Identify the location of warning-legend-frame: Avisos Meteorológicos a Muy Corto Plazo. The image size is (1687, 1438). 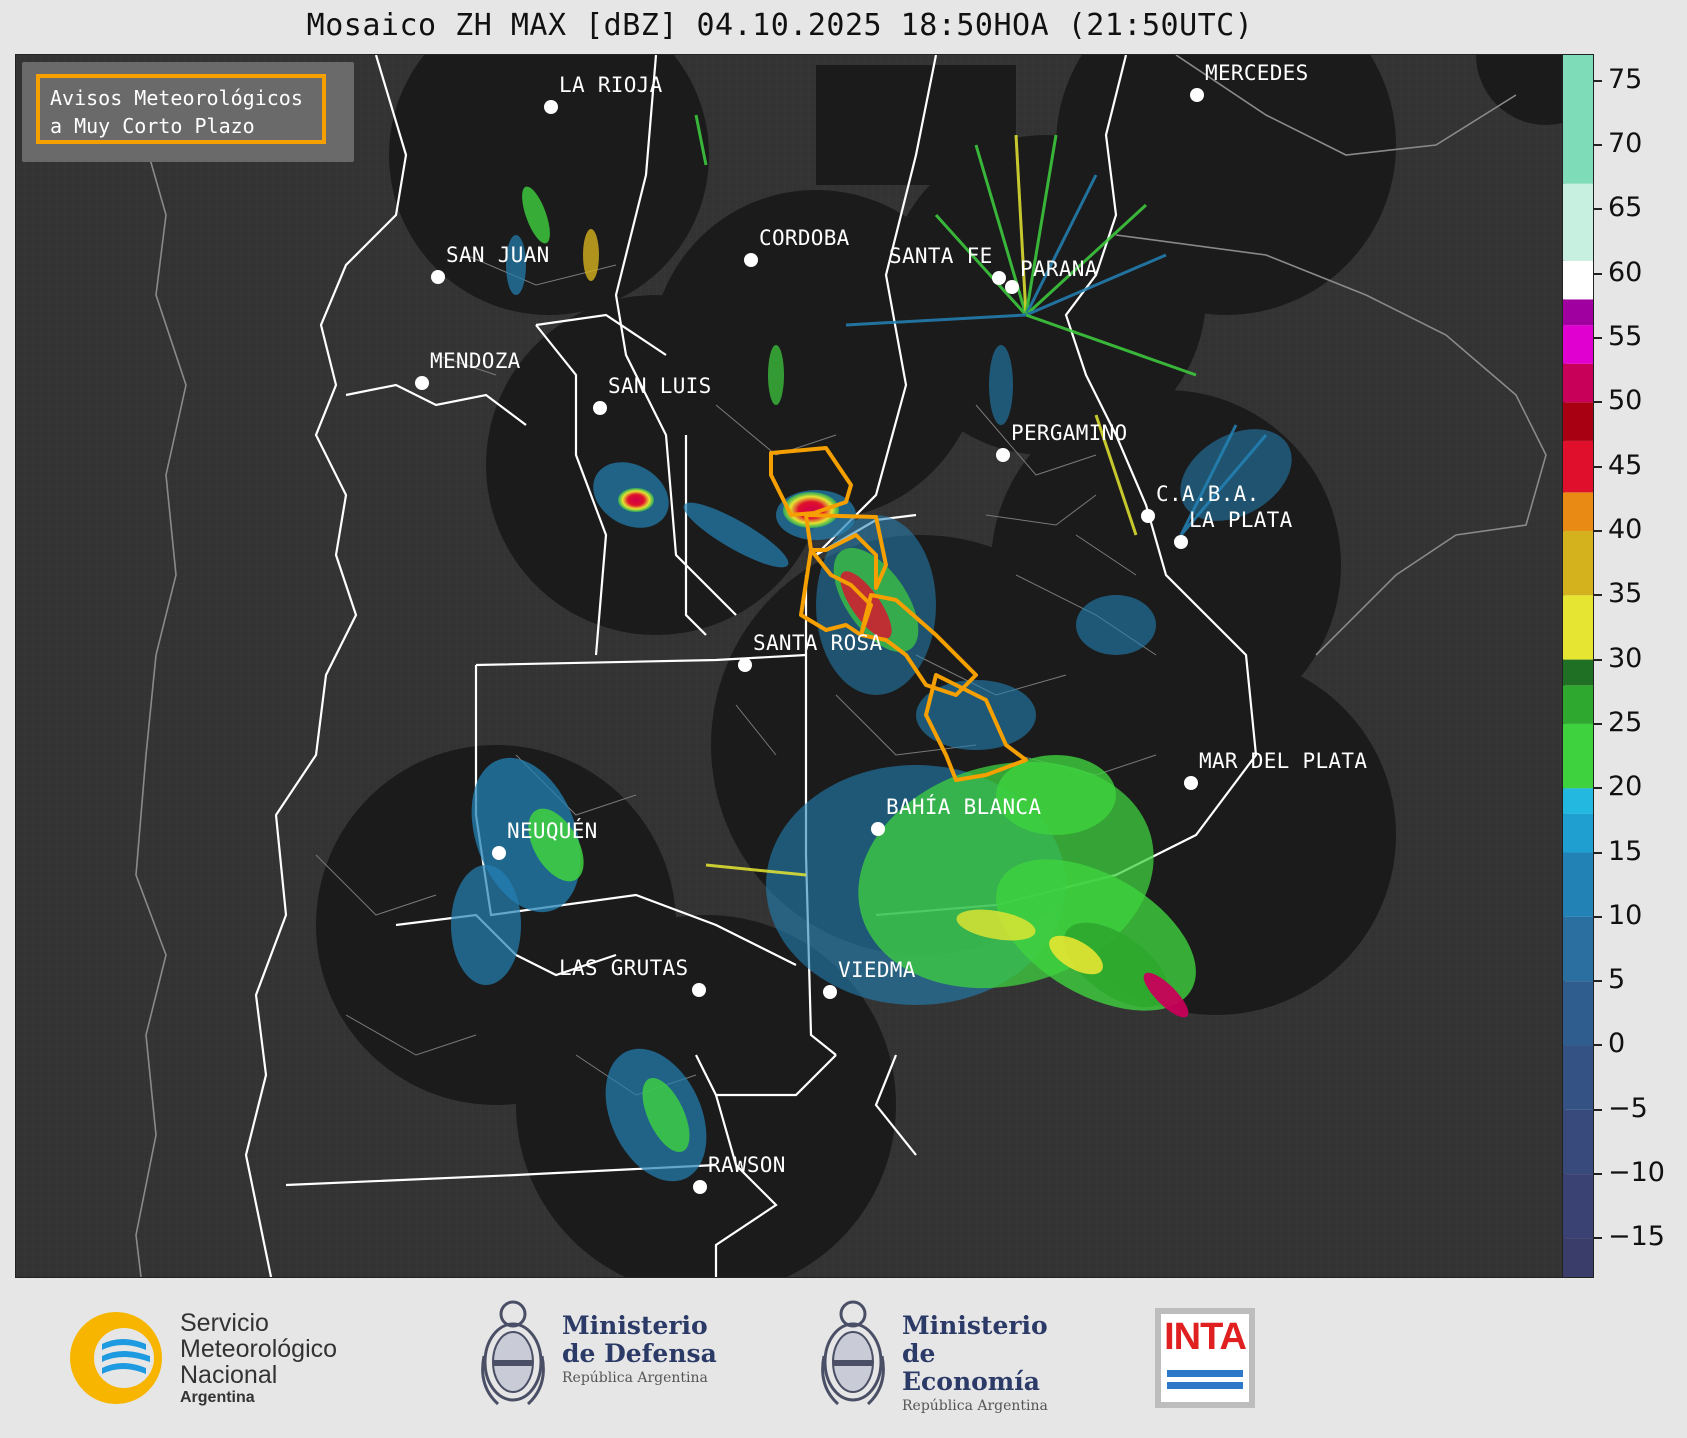
(181, 109).